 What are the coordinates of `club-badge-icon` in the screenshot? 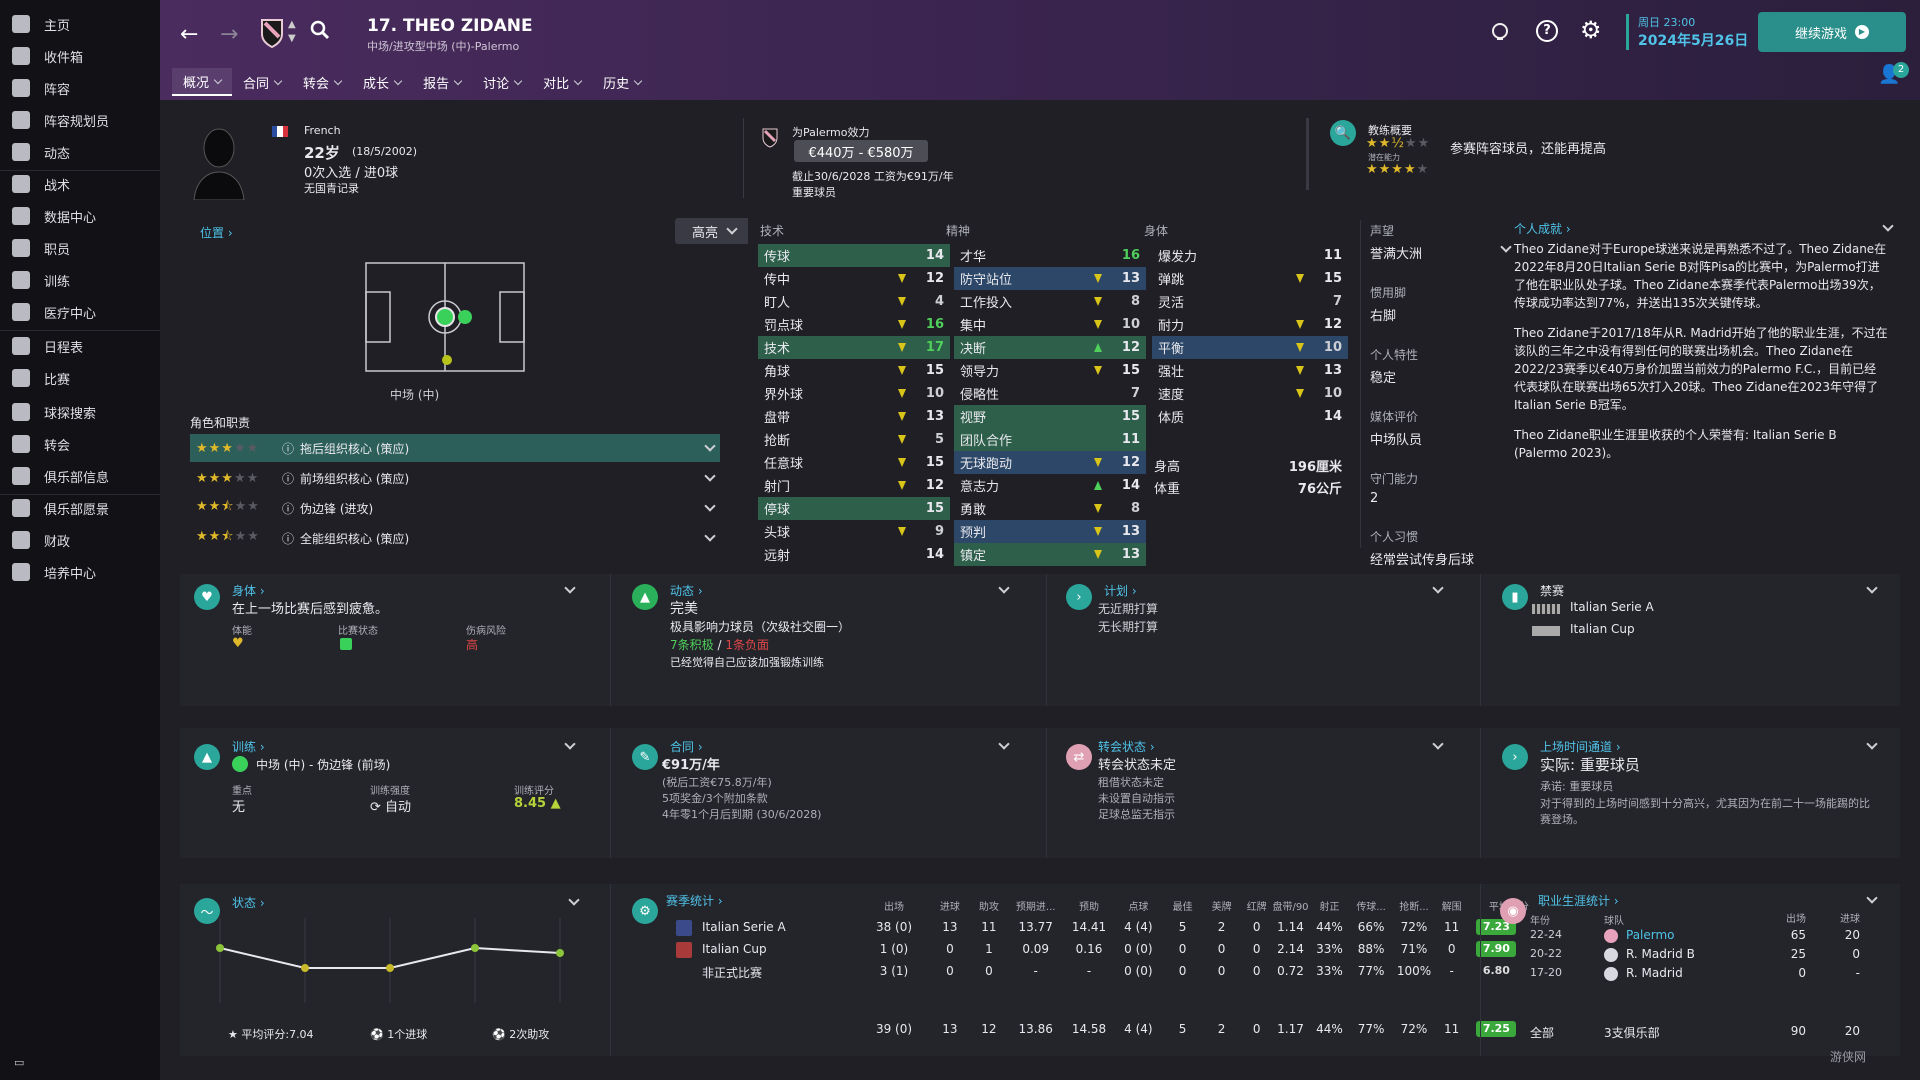 It's located at (272, 35).